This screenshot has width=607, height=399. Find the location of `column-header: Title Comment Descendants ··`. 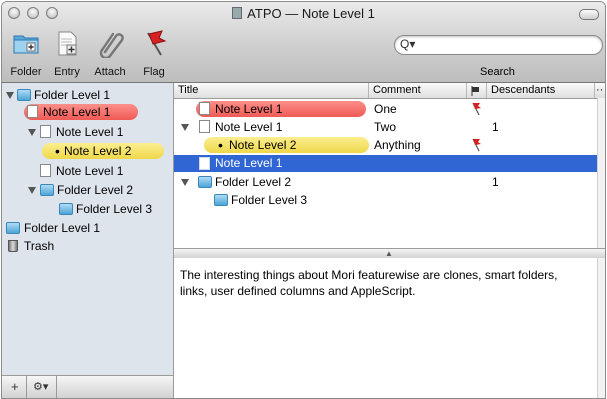

column-header: Title Comment Descendants ·· is located at coordinates (389, 91).